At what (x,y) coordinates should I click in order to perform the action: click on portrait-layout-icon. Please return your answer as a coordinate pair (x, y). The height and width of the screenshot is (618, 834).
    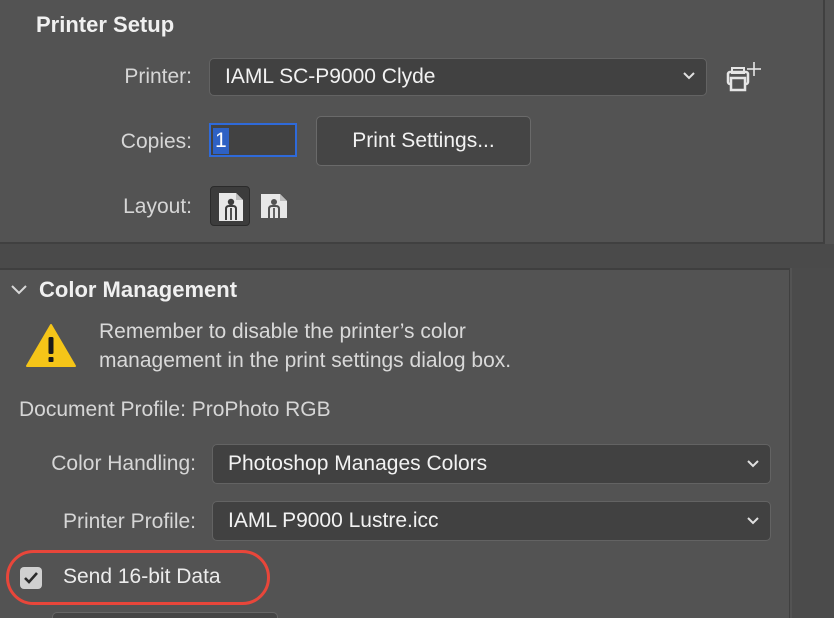
    Looking at the image, I should click on (231, 207).